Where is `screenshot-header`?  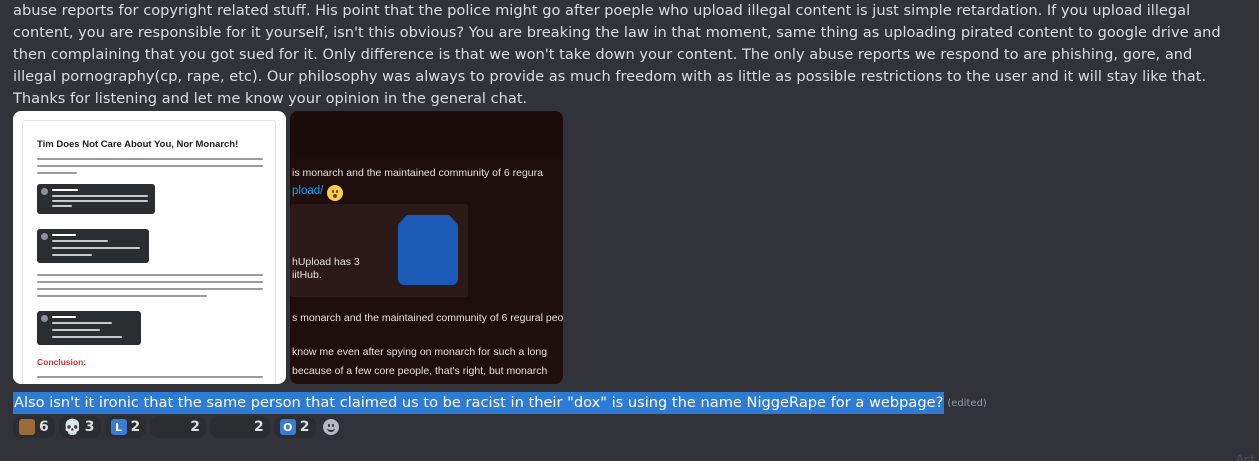
screenshot-header is located at coordinates (426, 135).